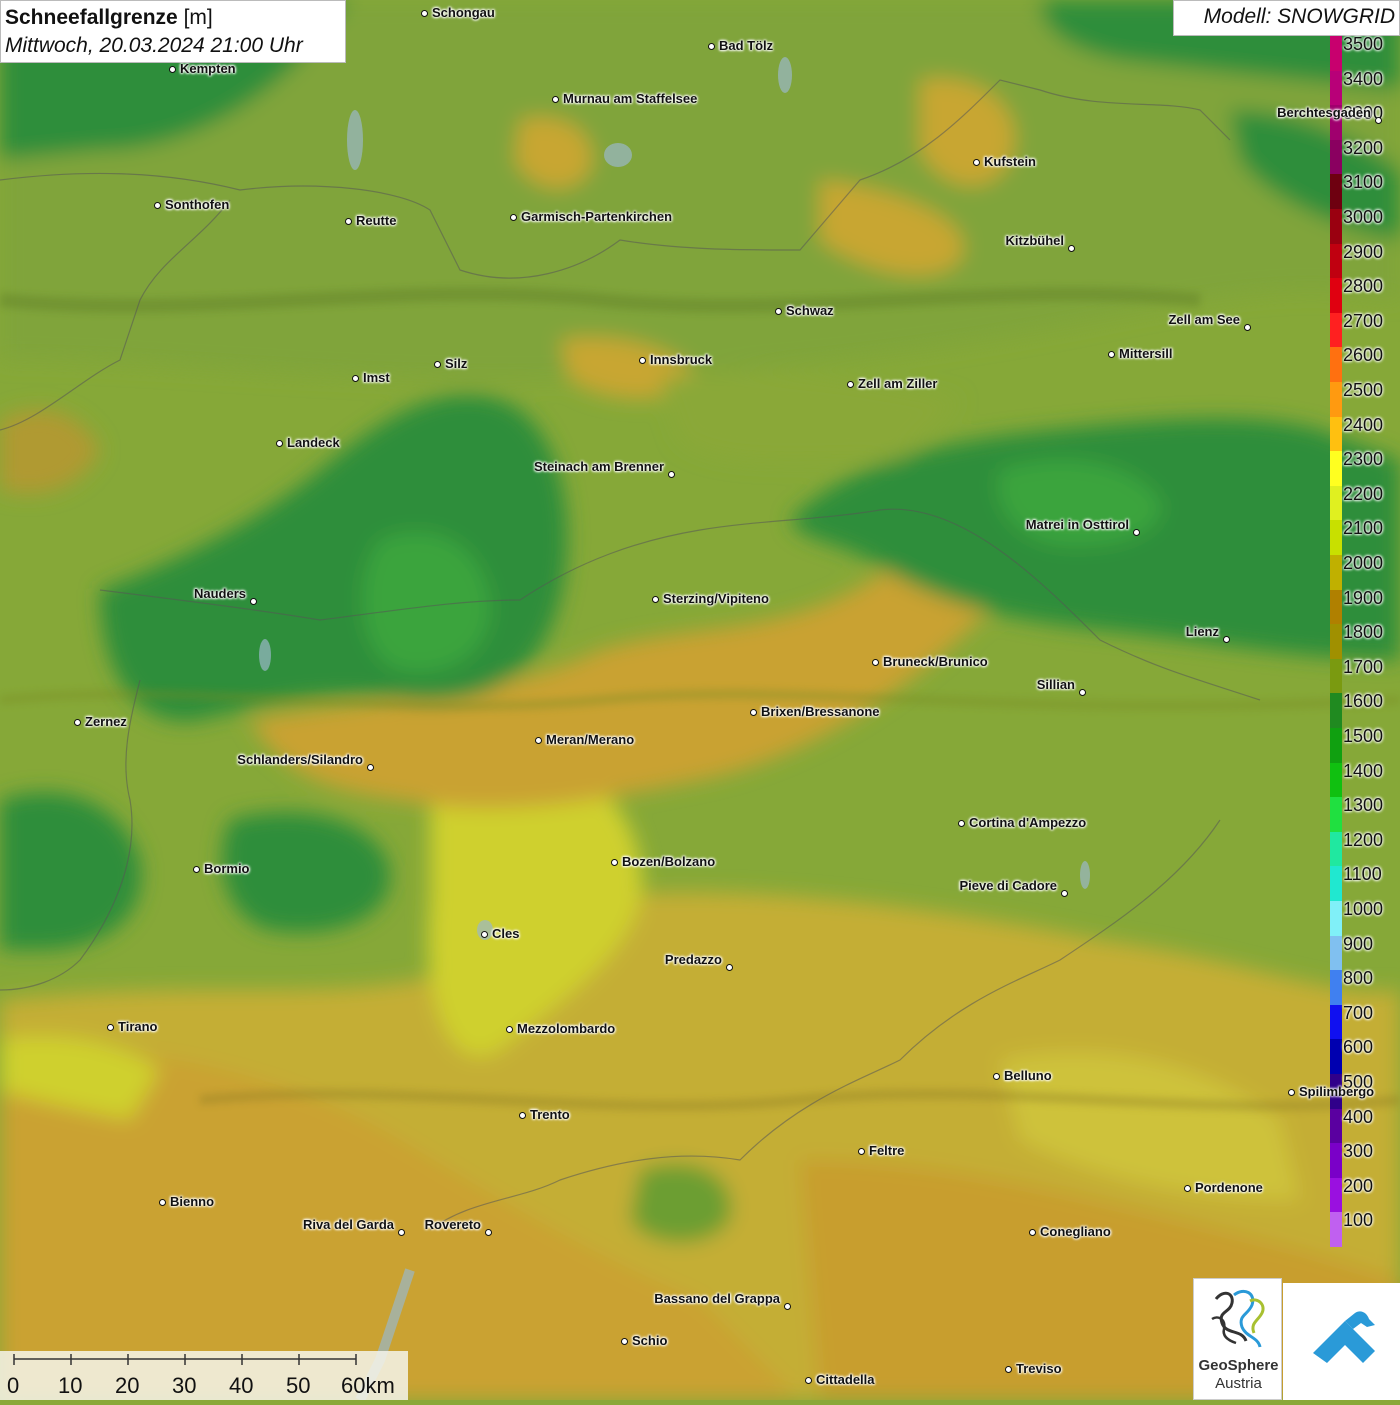 The width and height of the screenshot is (1400, 1405). Describe the element at coordinates (1363, 839) in the screenshot. I see `legend-label-1200: 1200` at that location.